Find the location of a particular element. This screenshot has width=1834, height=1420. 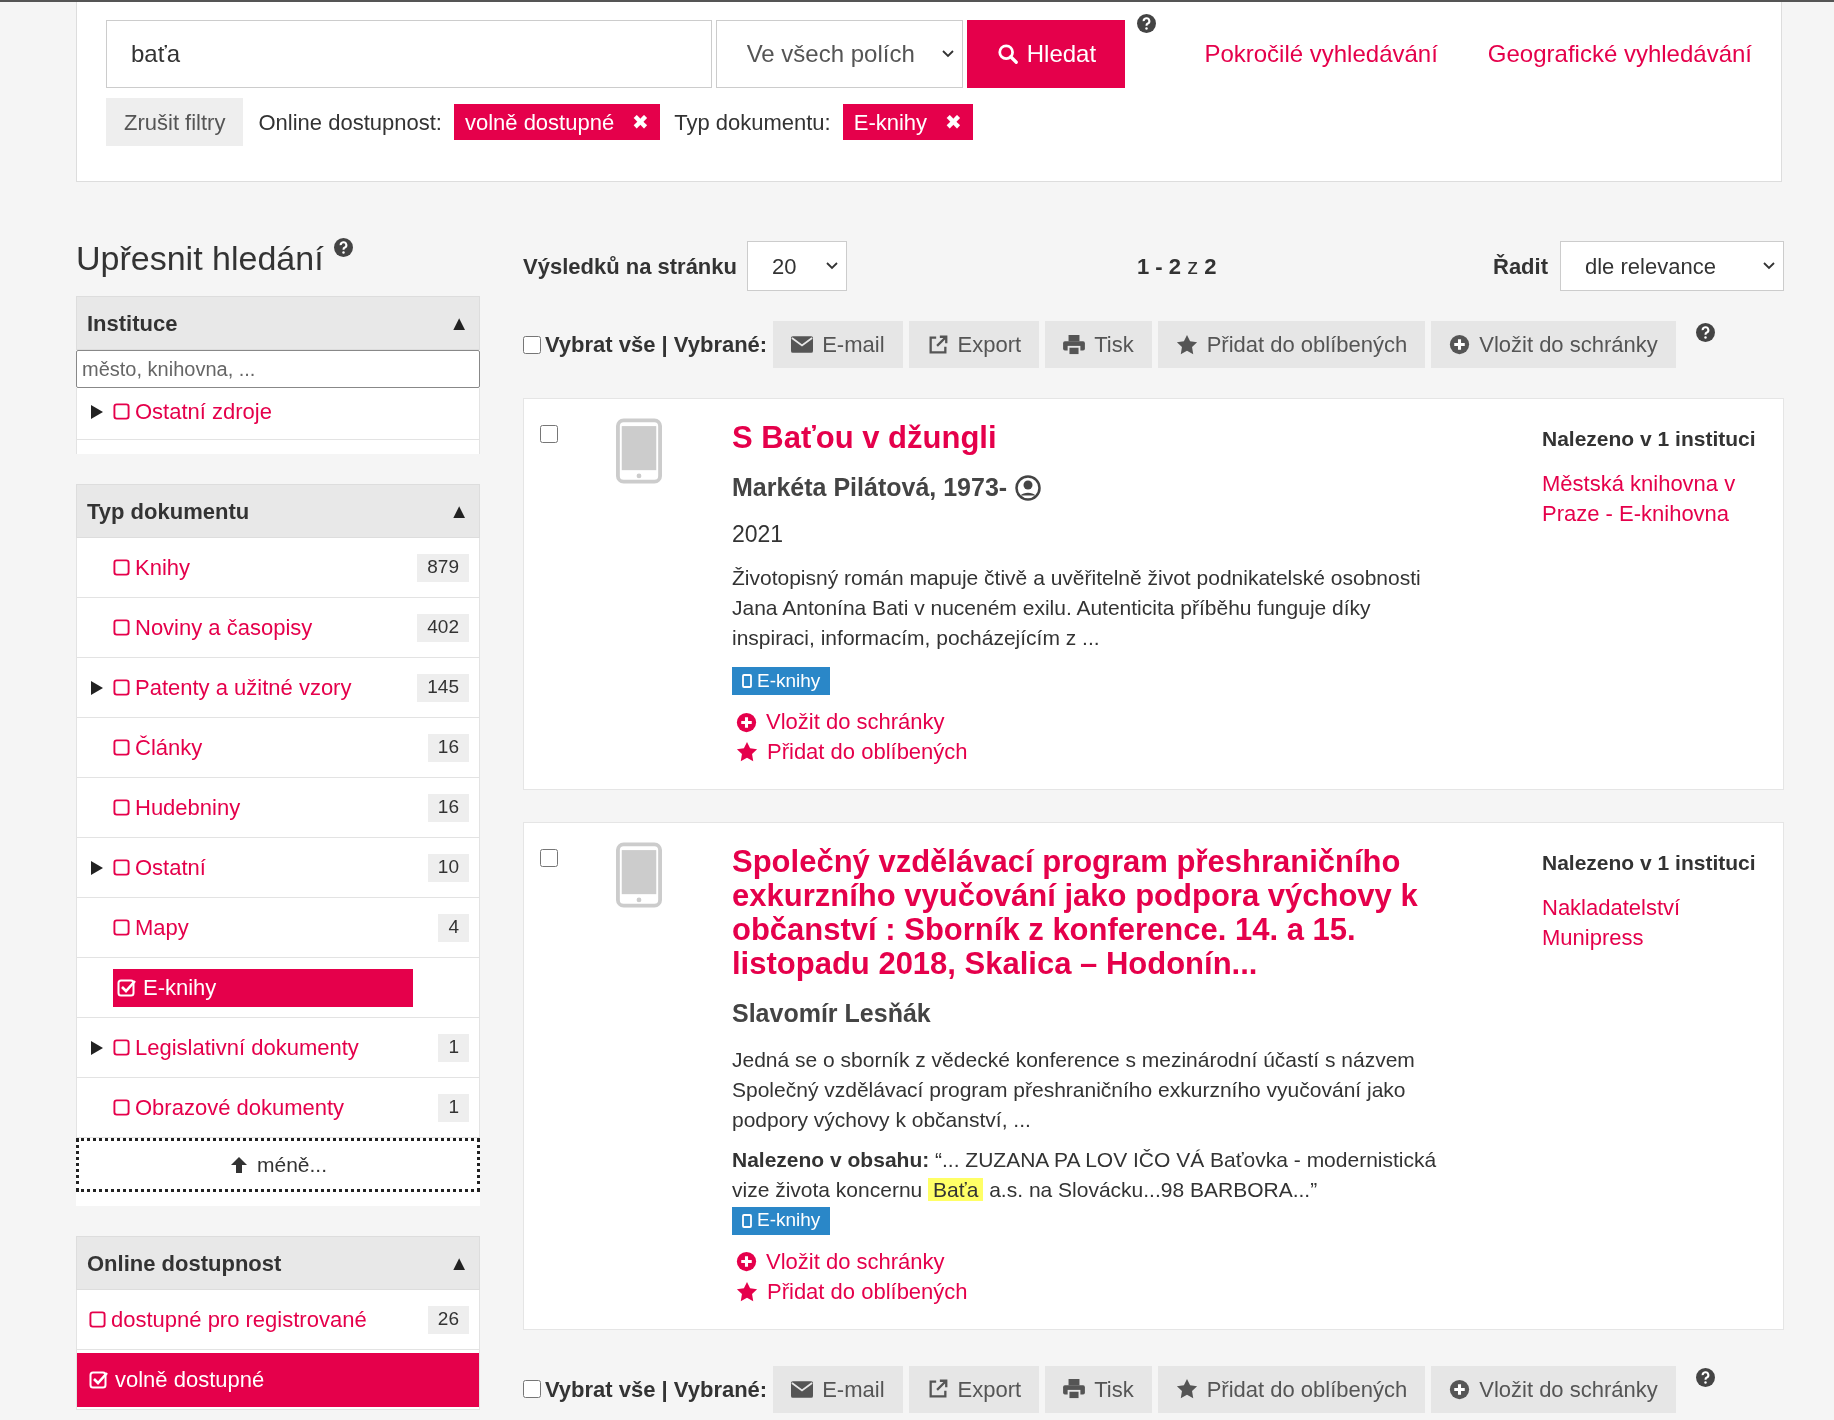

facet-option: E-knihy is located at coordinates (263, 987).